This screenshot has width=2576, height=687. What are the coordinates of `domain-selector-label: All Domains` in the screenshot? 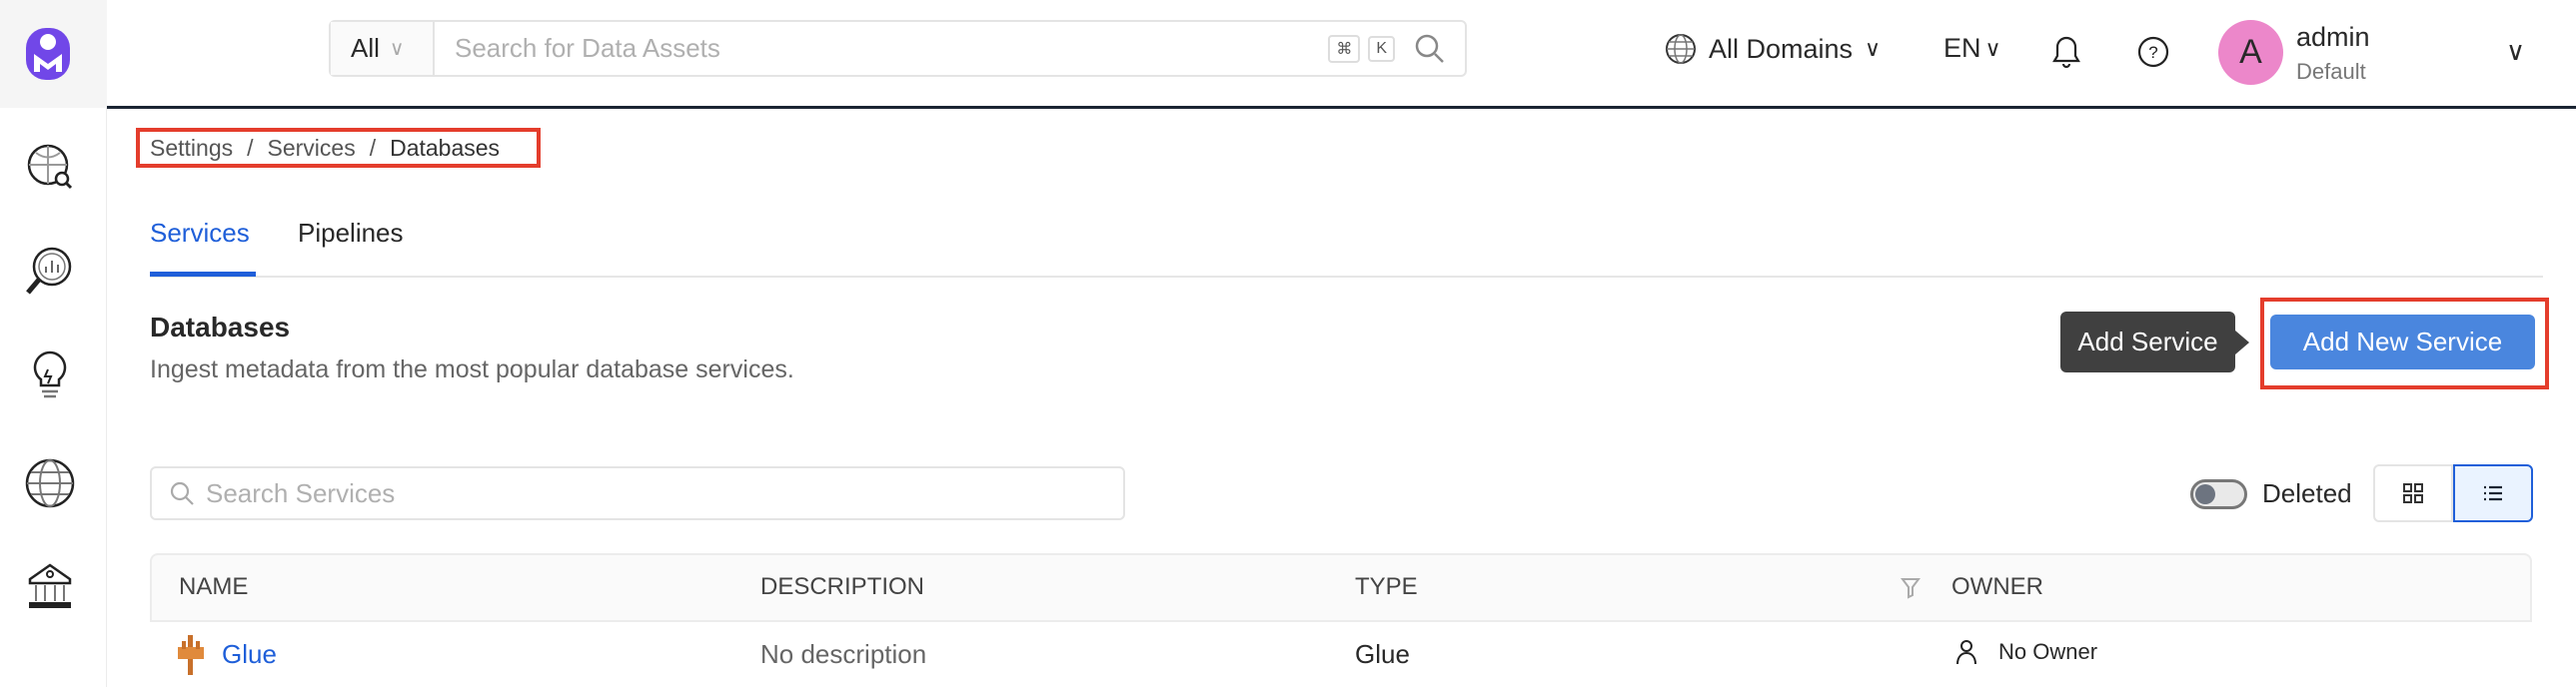 It's located at (1781, 48).